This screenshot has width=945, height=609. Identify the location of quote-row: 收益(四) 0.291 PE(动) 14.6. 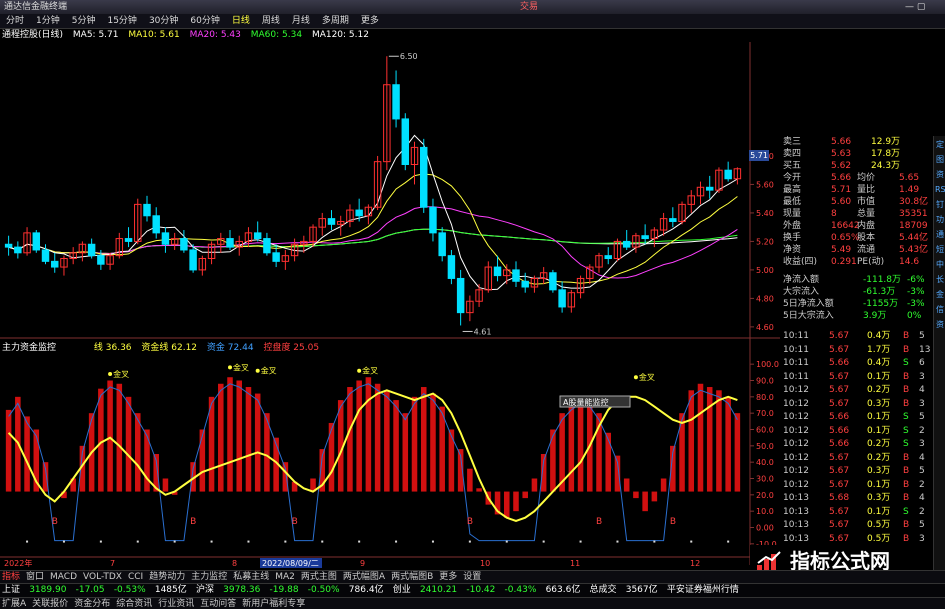
(857, 262).